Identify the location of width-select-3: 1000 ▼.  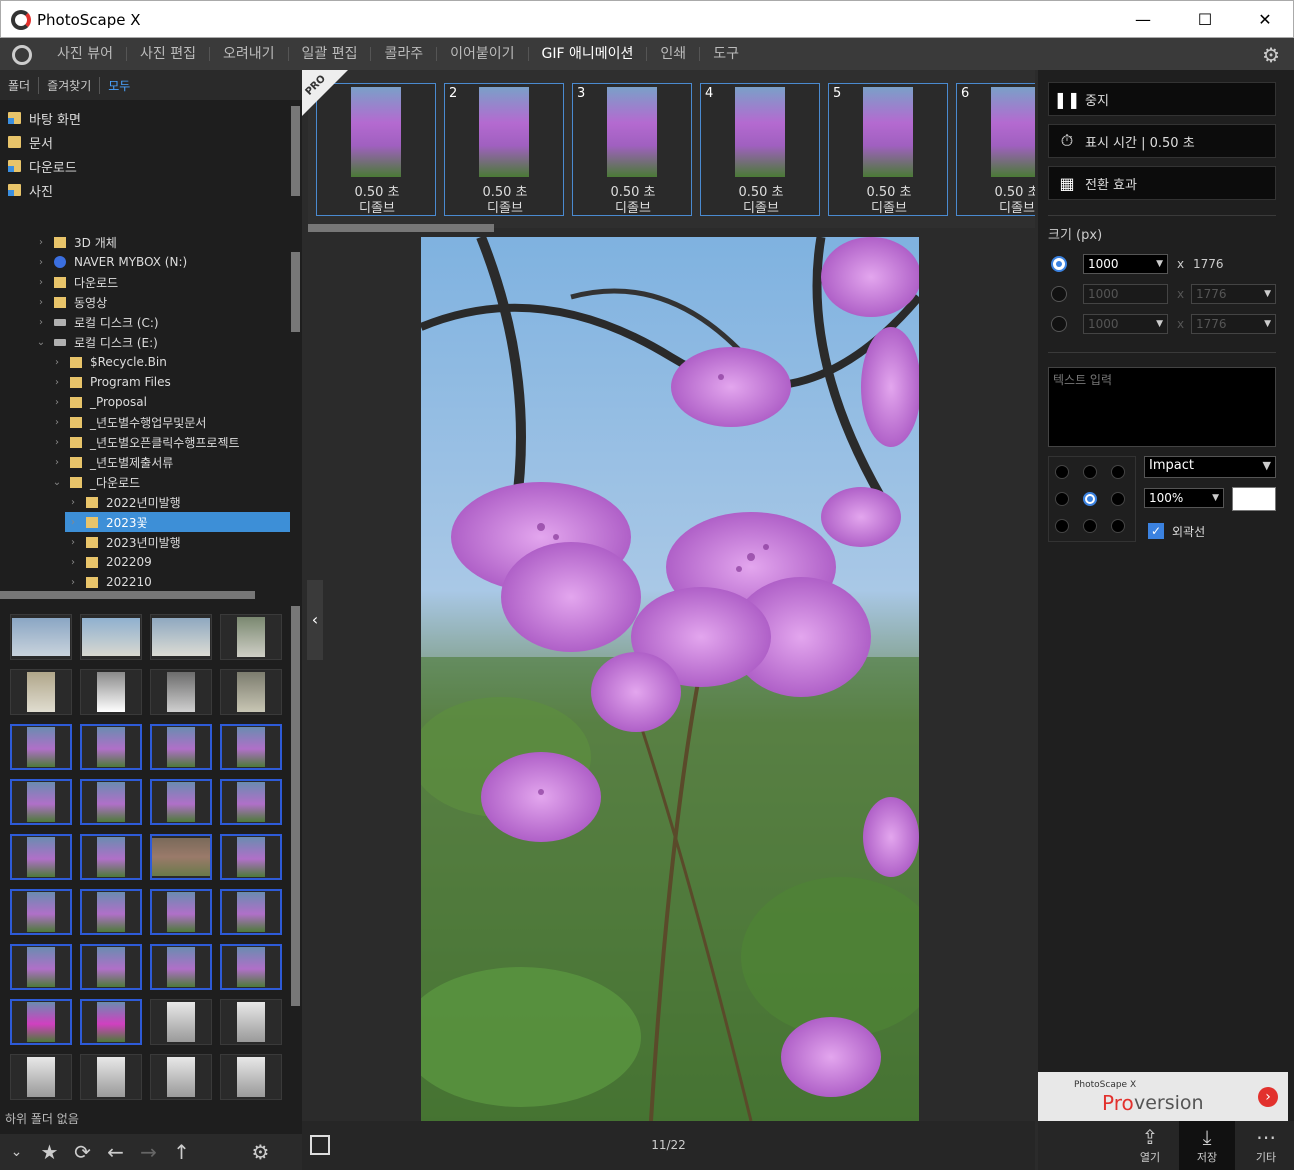
(1125, 324).